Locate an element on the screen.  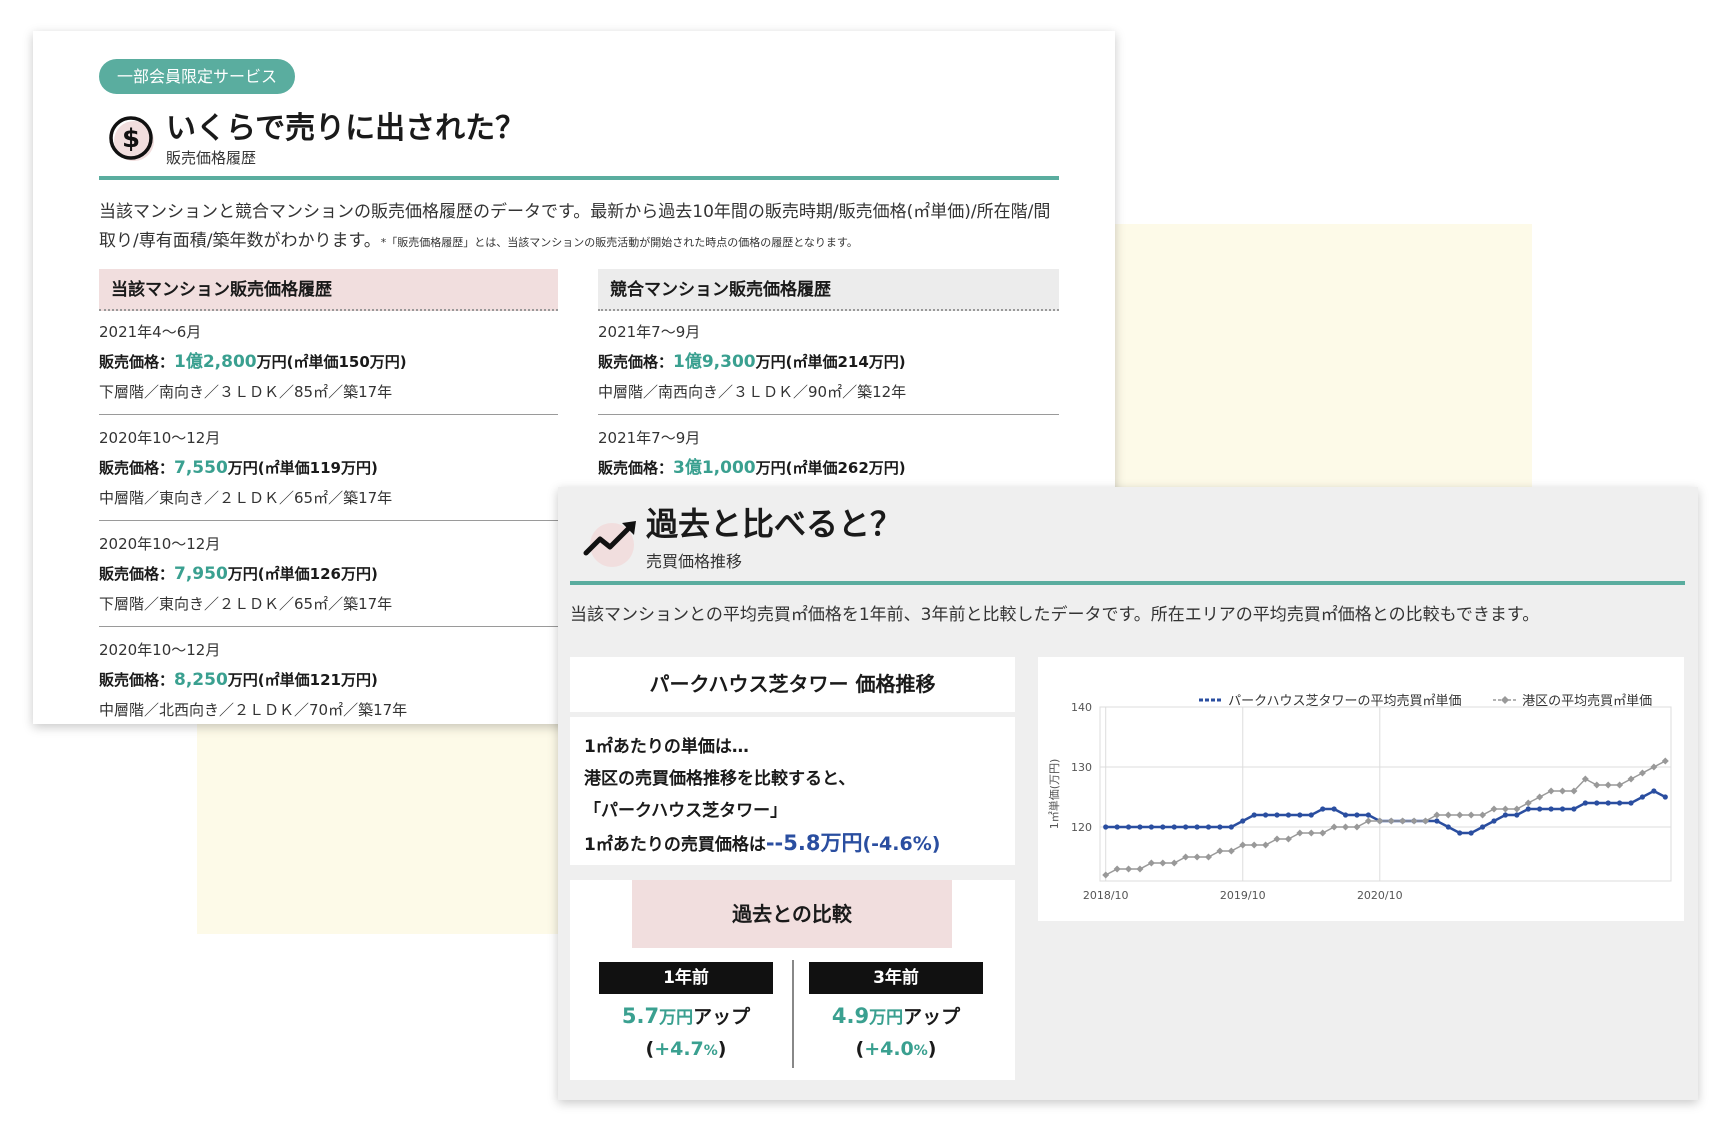
title-divider is located at coordinates (579, 178).